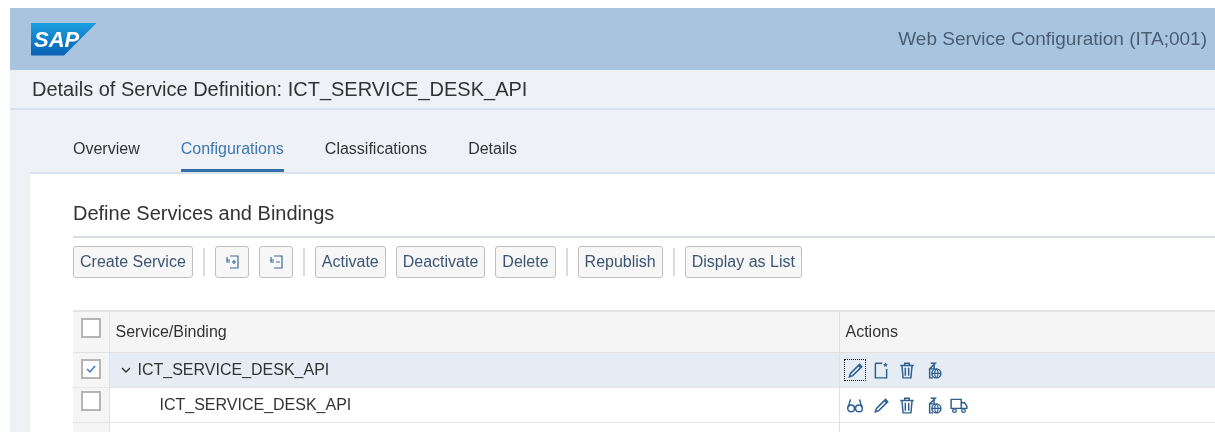 The image size is (1215, 432). I want to click on toolbar-button: Deactivate, so click(440, 262).